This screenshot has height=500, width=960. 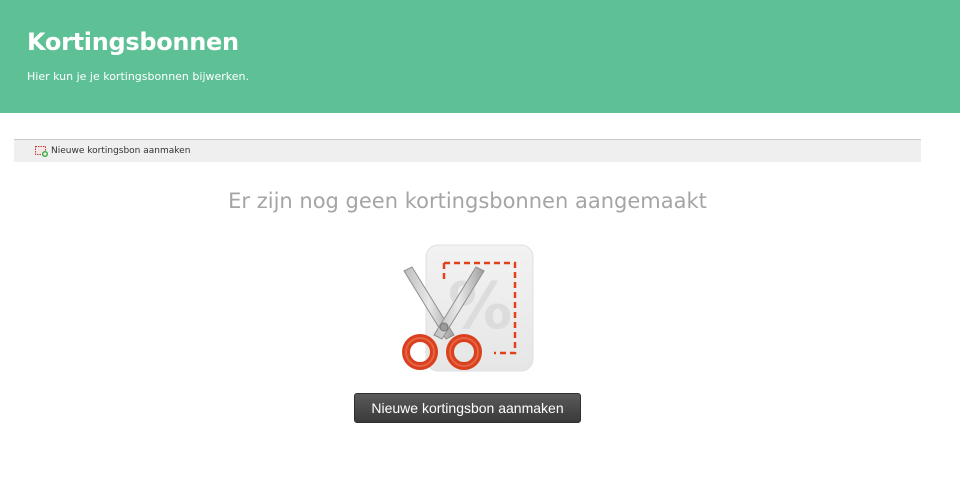 I want to click on toolbar: Nieuwe kortingsbon aanmaken, so click(x=467, y=150).